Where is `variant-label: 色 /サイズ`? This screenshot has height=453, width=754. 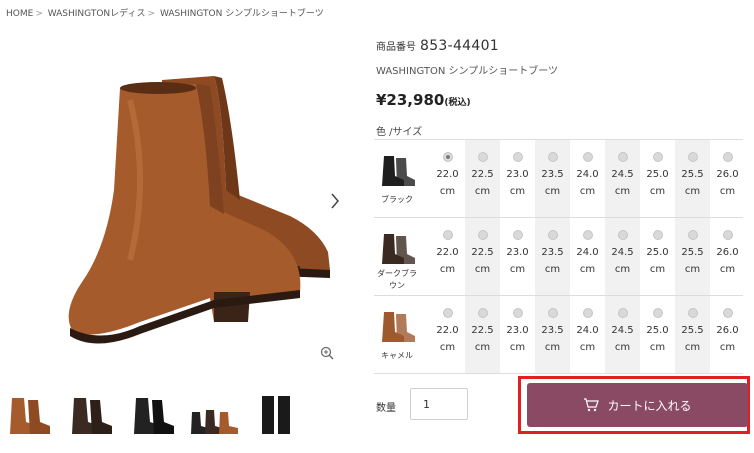 variant-label: 色 /サイズ is located at coordinates (399, 132).